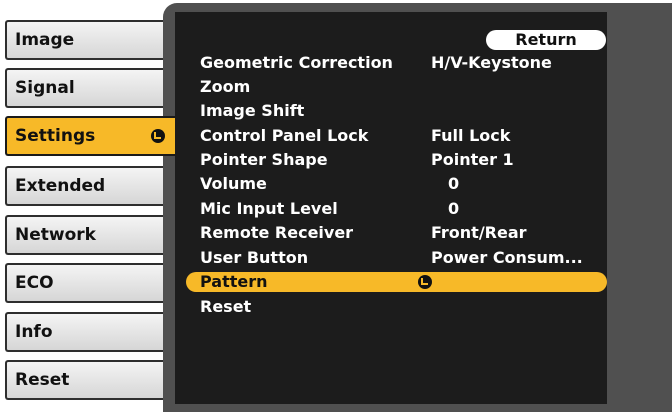  I want to click on tab-network: Network, so click(84, 235).